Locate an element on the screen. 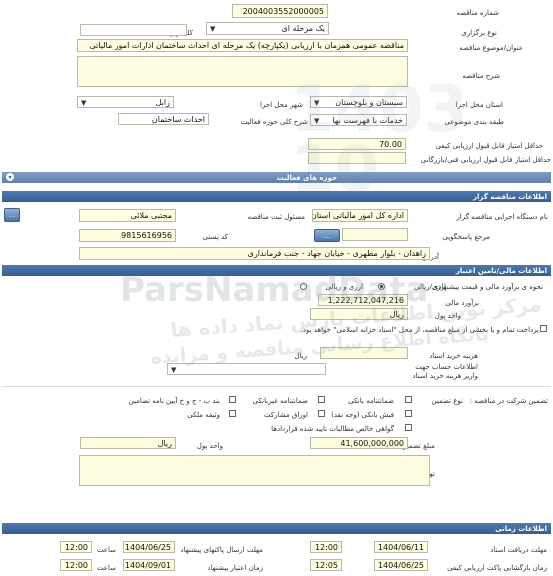 The image size is (553, 576). validity-date-field: 1404/09/01 is located at coordinates (149, 565).